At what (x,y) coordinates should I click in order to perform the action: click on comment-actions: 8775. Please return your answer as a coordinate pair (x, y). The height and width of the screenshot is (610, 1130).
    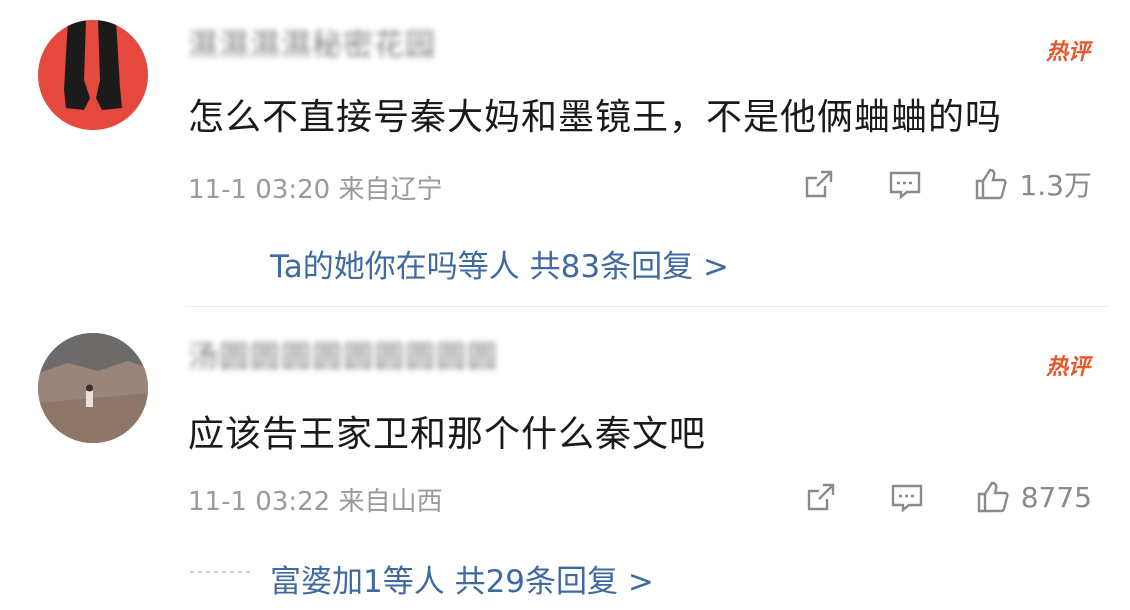
    Looking at the image, I should click on (947, 497).